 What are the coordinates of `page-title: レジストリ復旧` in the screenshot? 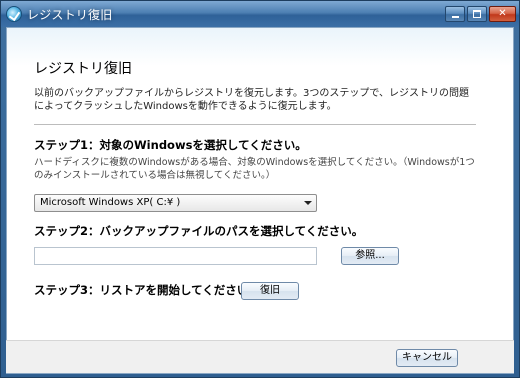 It's located at (83, 69).